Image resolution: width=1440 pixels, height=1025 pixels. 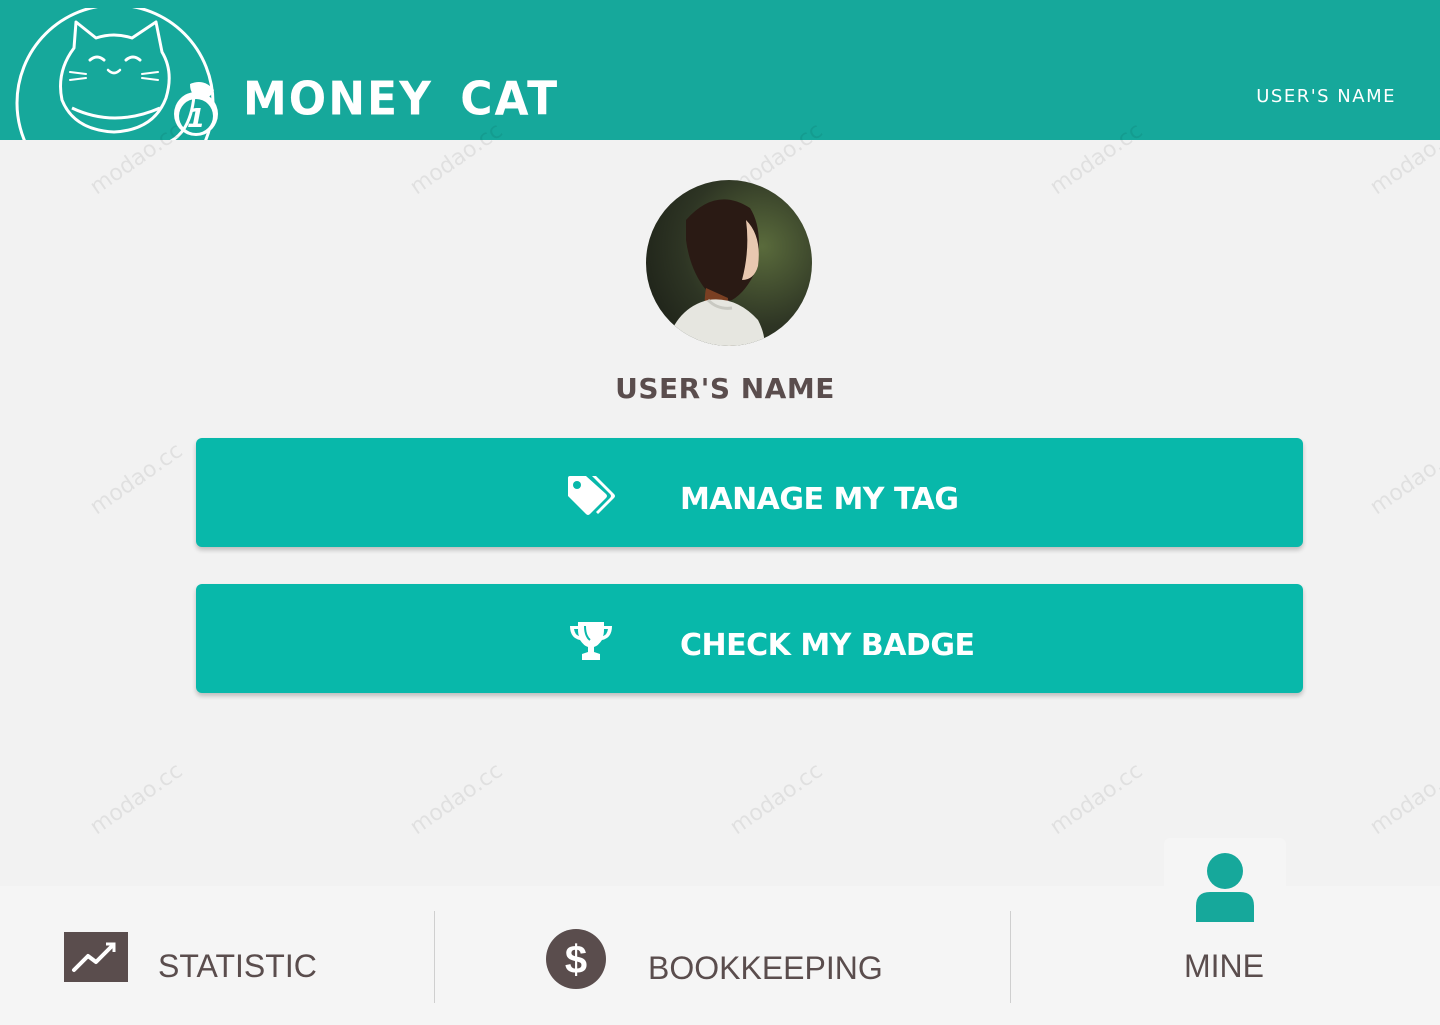 What do you see at coordinates (827, 645) in the screenshot?
I see `check-badge-label: CHECK MY BADGE` at bounding box center [827, 645].